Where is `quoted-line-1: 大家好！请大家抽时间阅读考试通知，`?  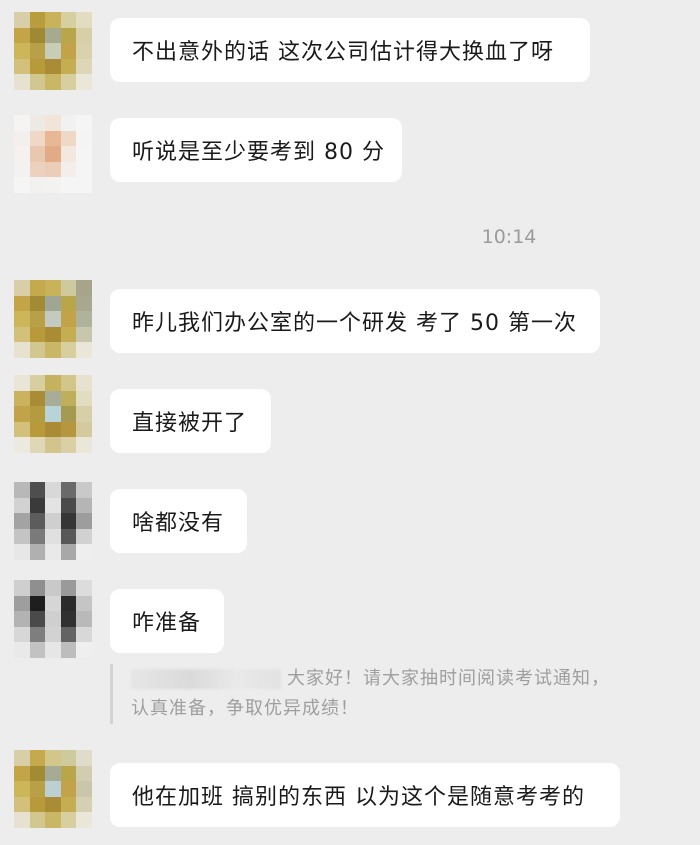
quoted-line-1: 大家好！请大家抽时间阅读考试通知， is located at coordinates (448, 678).